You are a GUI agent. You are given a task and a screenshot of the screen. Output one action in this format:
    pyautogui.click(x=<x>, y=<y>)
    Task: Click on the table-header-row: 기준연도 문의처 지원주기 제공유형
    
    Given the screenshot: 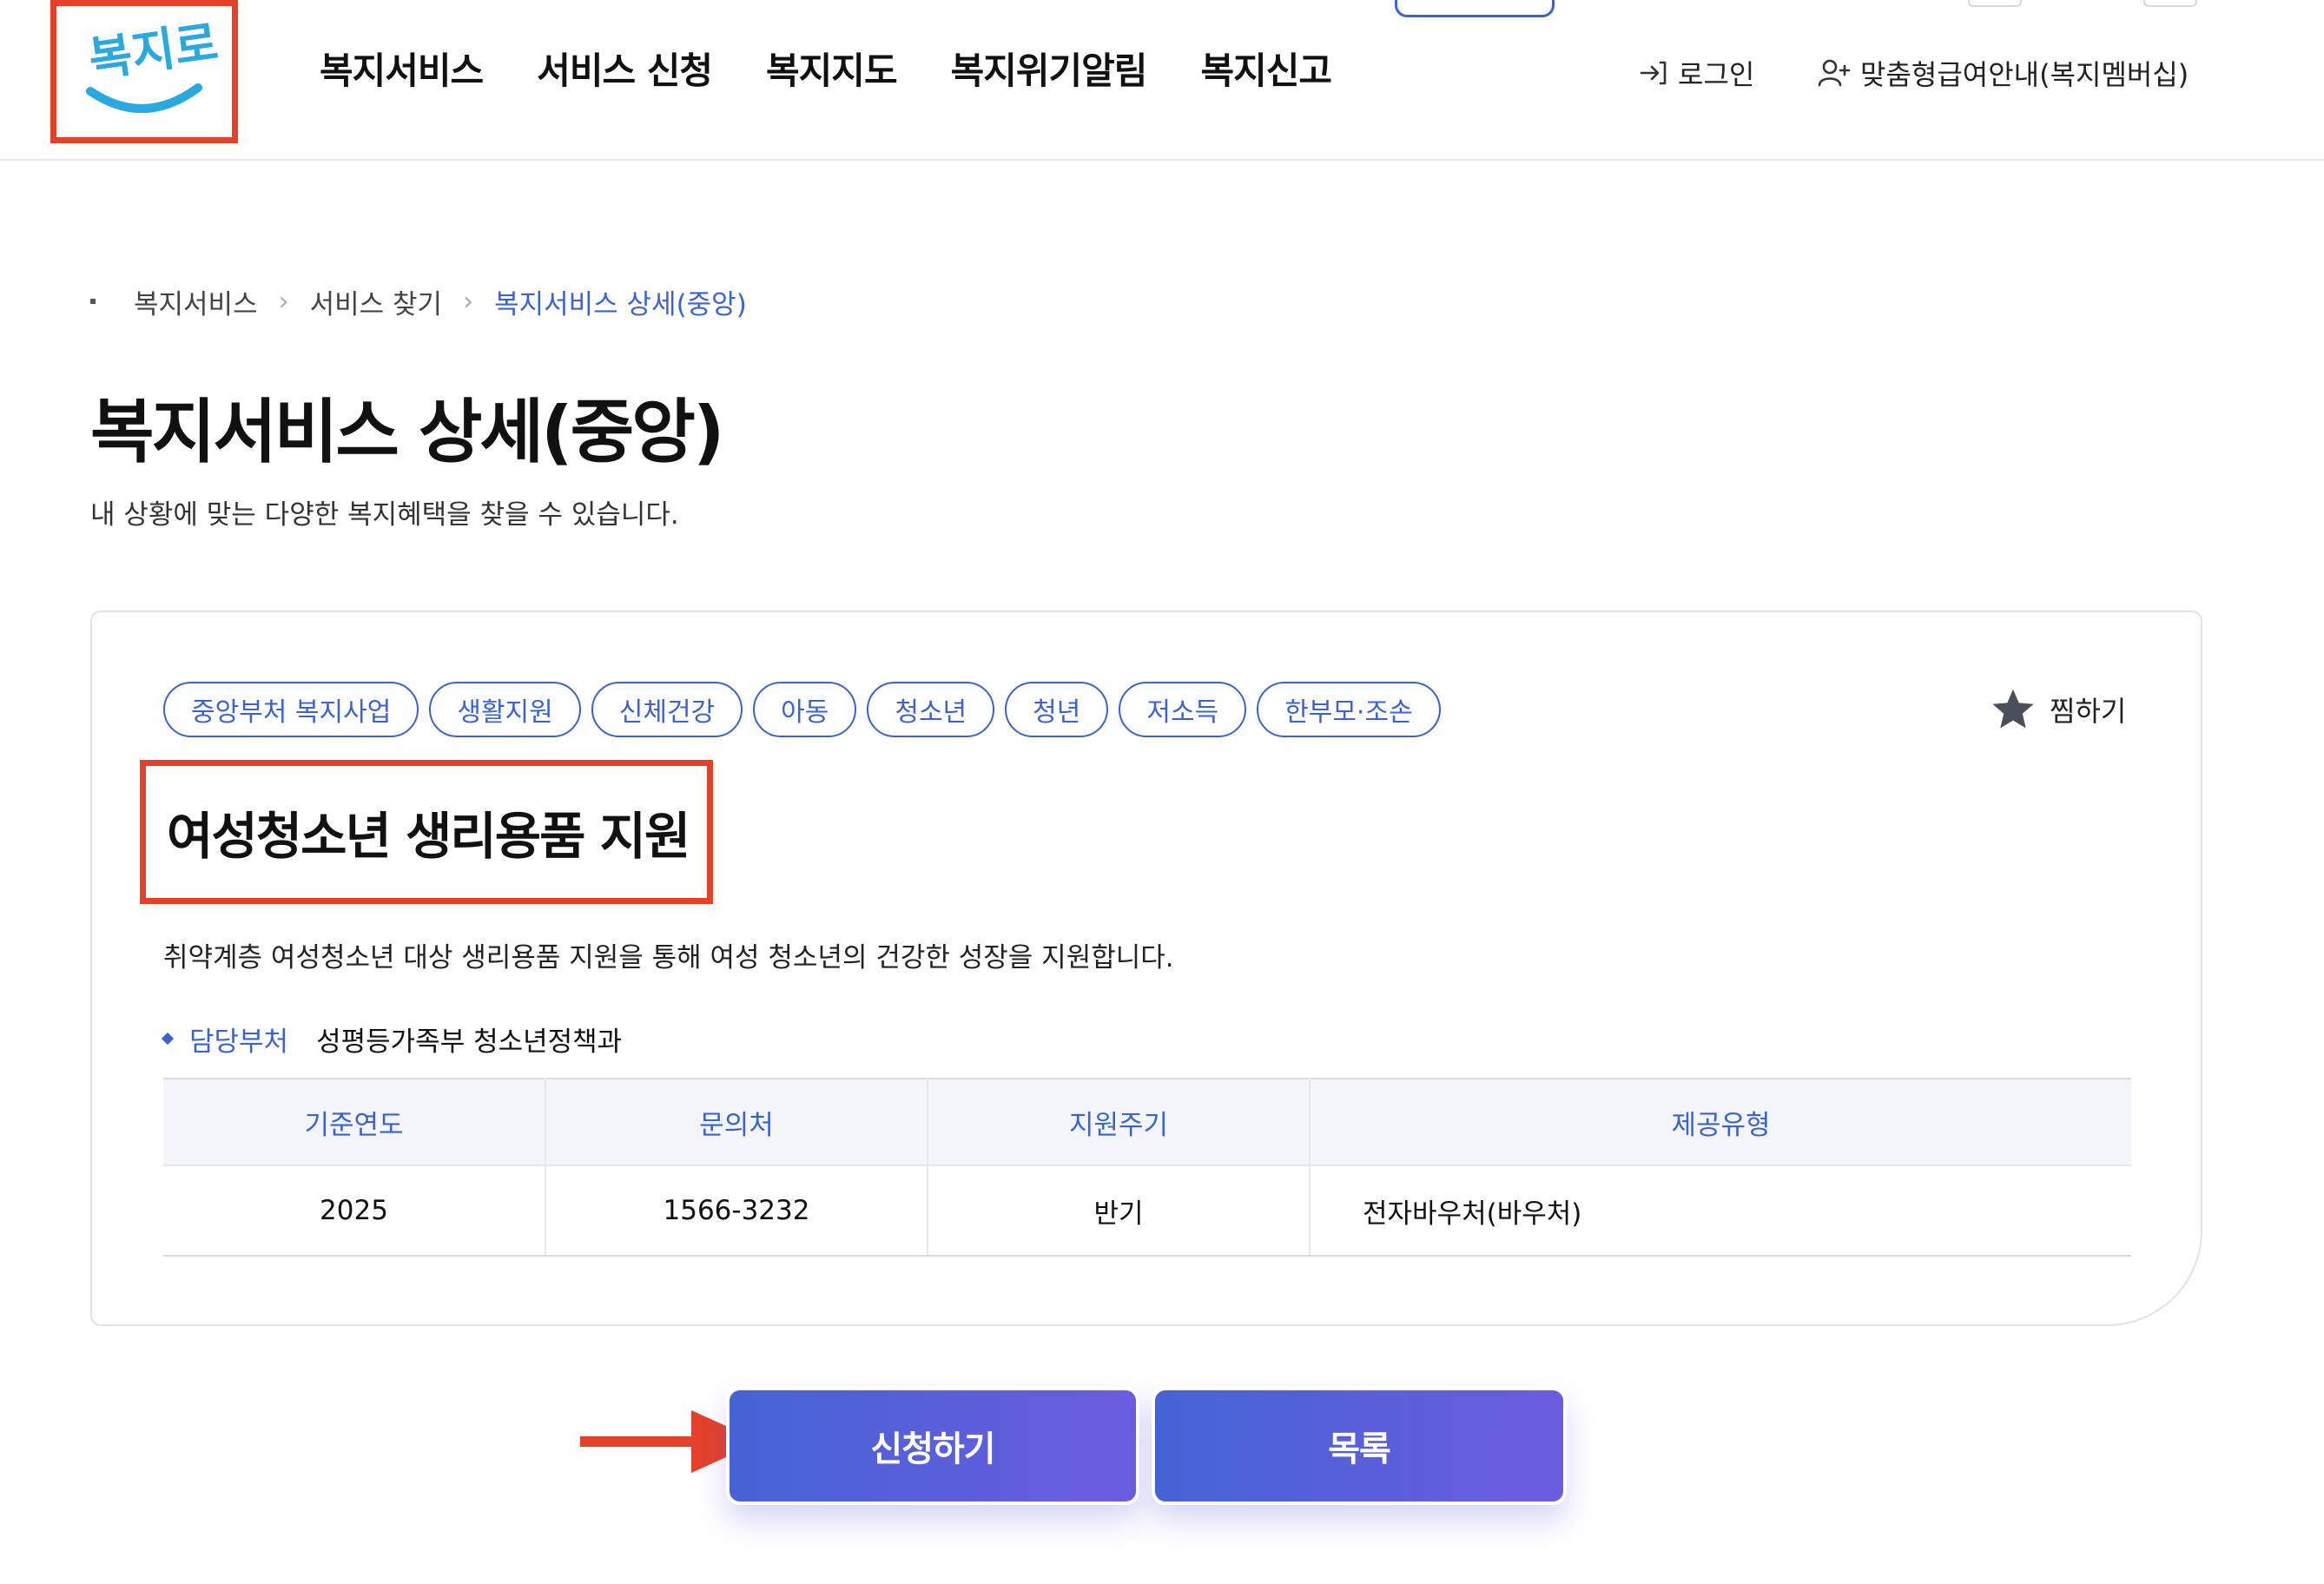 What is the action you would take?
    pyautogui.click(x=1147, y=1122)
    